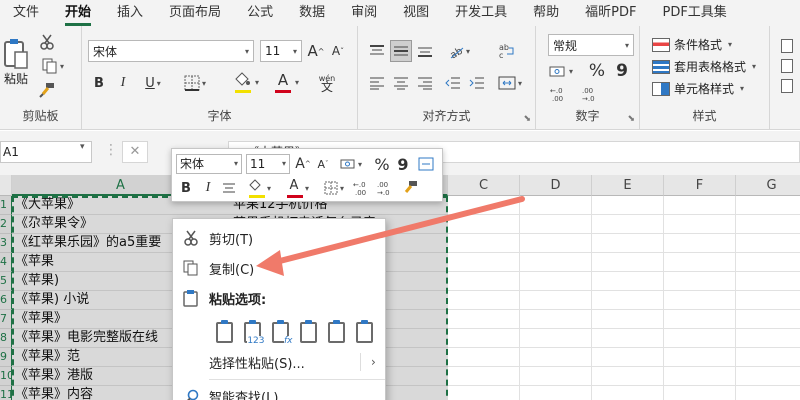 The height and width of the screenshot is (400, 800). Describe the element at coordinates (303, 164) in the screenshot. I see `mini-grow-font-button: A ^` at that location.